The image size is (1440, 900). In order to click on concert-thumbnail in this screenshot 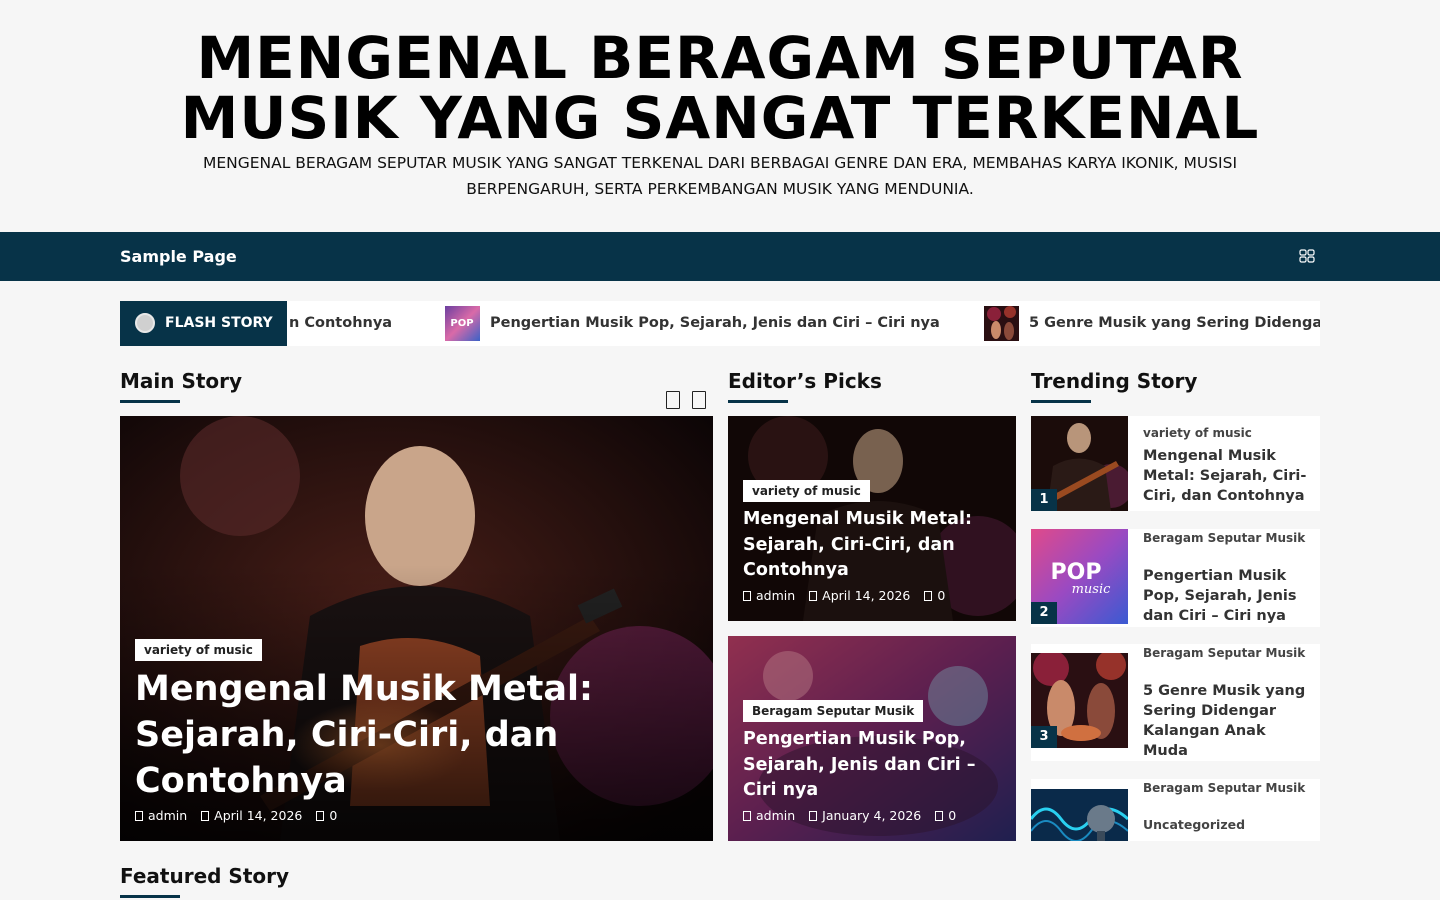, I will do `click(1001, 323)`.